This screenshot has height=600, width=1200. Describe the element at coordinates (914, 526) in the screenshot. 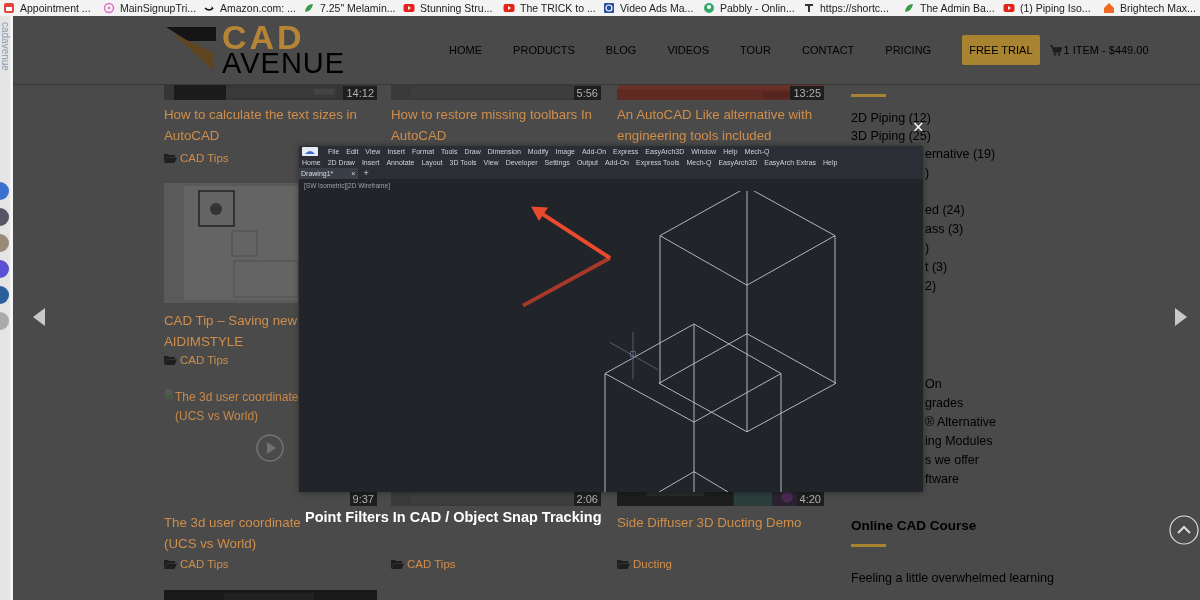

I see `widget-title: Online CAD Course` at that location.